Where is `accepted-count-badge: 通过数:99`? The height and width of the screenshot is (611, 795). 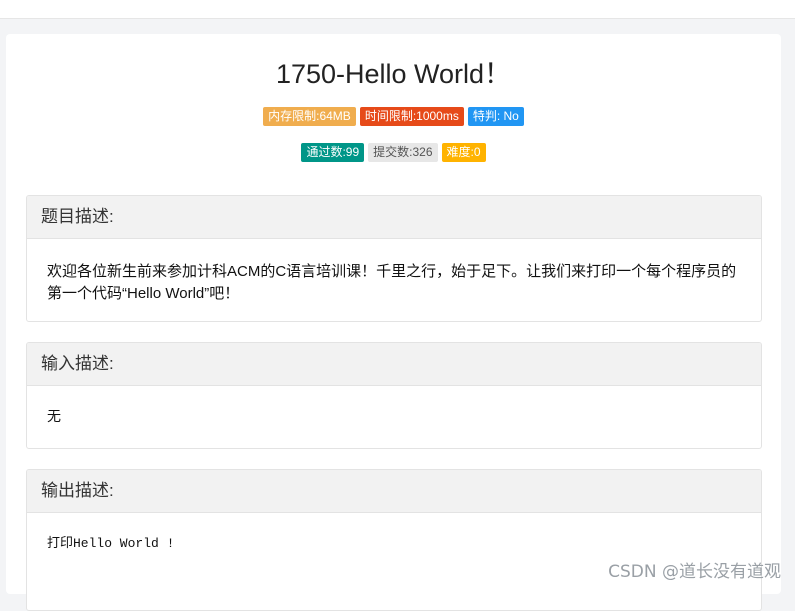 accepted-count-badge: 通过数:99 is located at coordinates (333, 152).